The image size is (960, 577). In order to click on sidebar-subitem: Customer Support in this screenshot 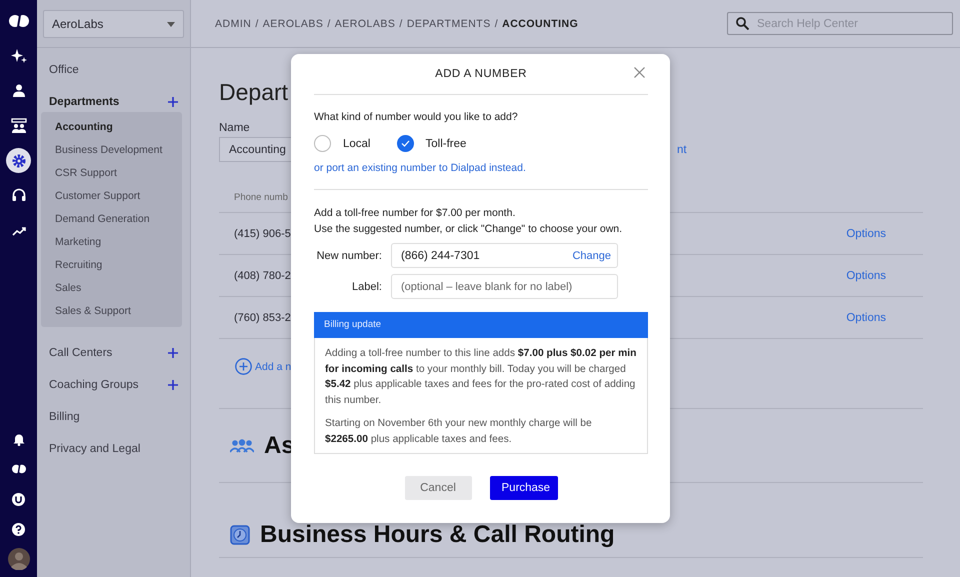, I will do `click(111, 196)`.